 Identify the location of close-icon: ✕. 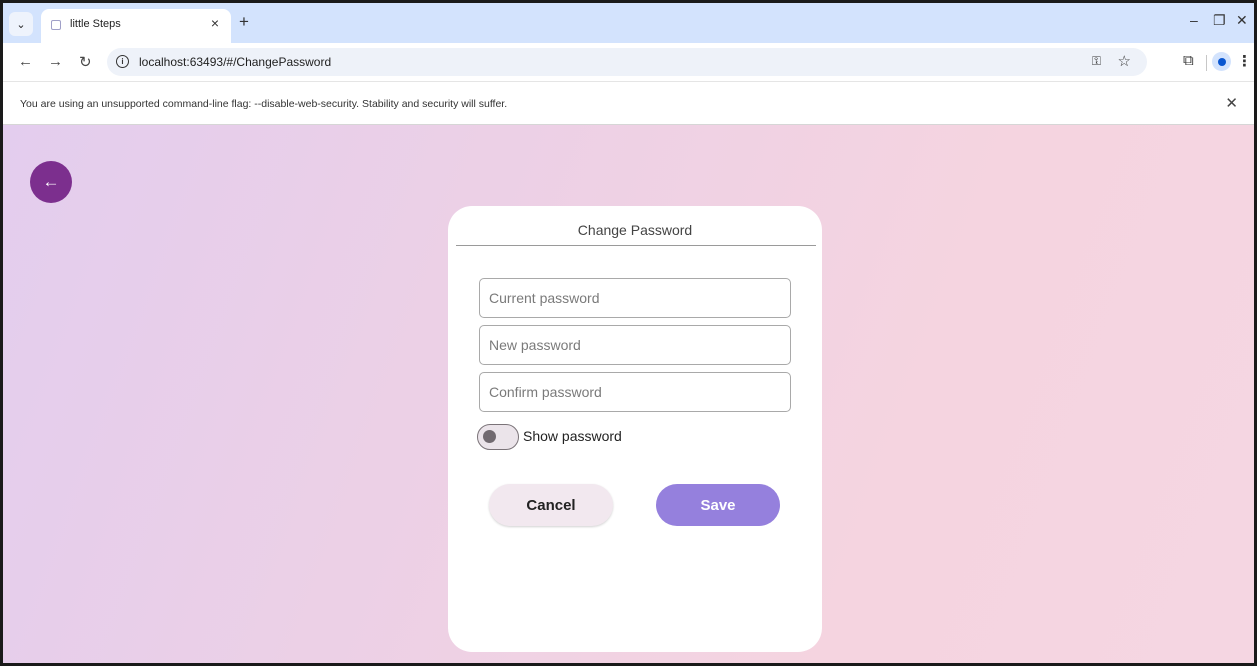
(1242, 20).